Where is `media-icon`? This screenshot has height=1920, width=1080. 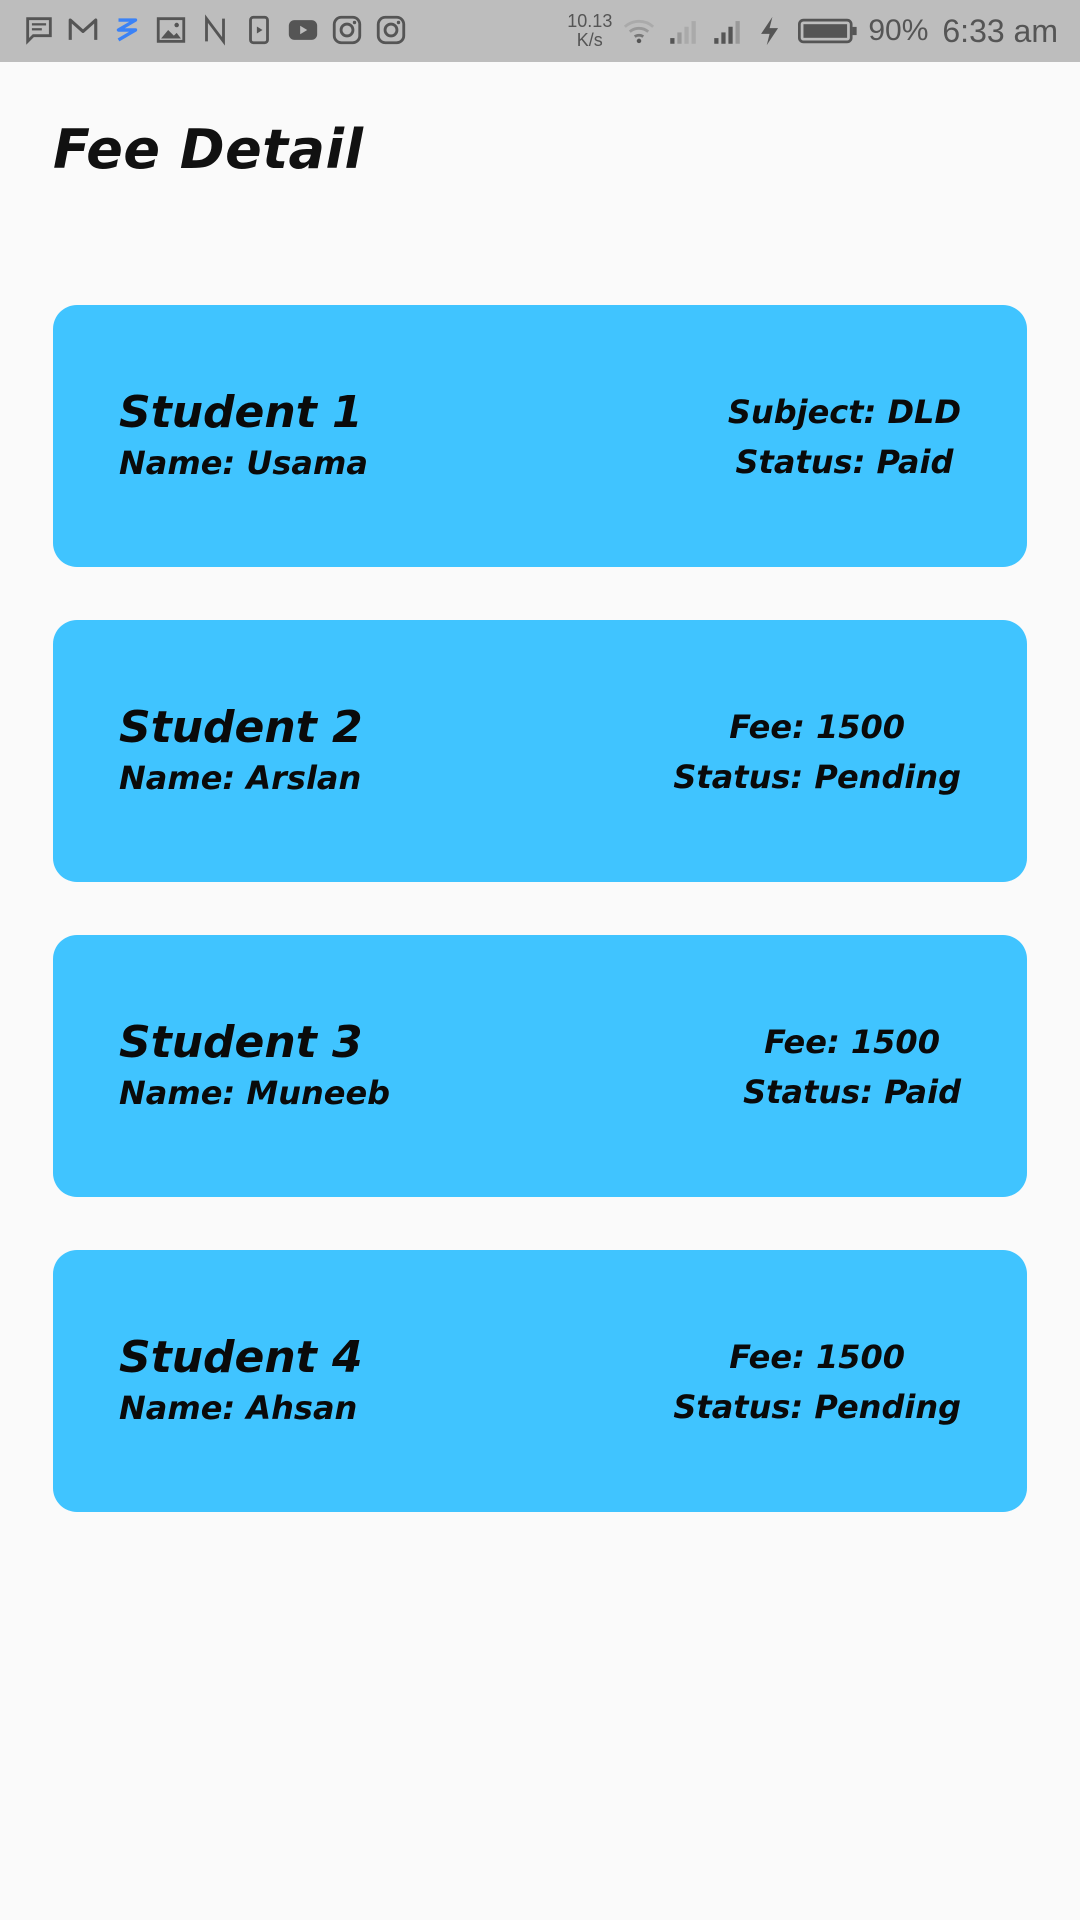
media-icon is located at coordinates (259, 30).